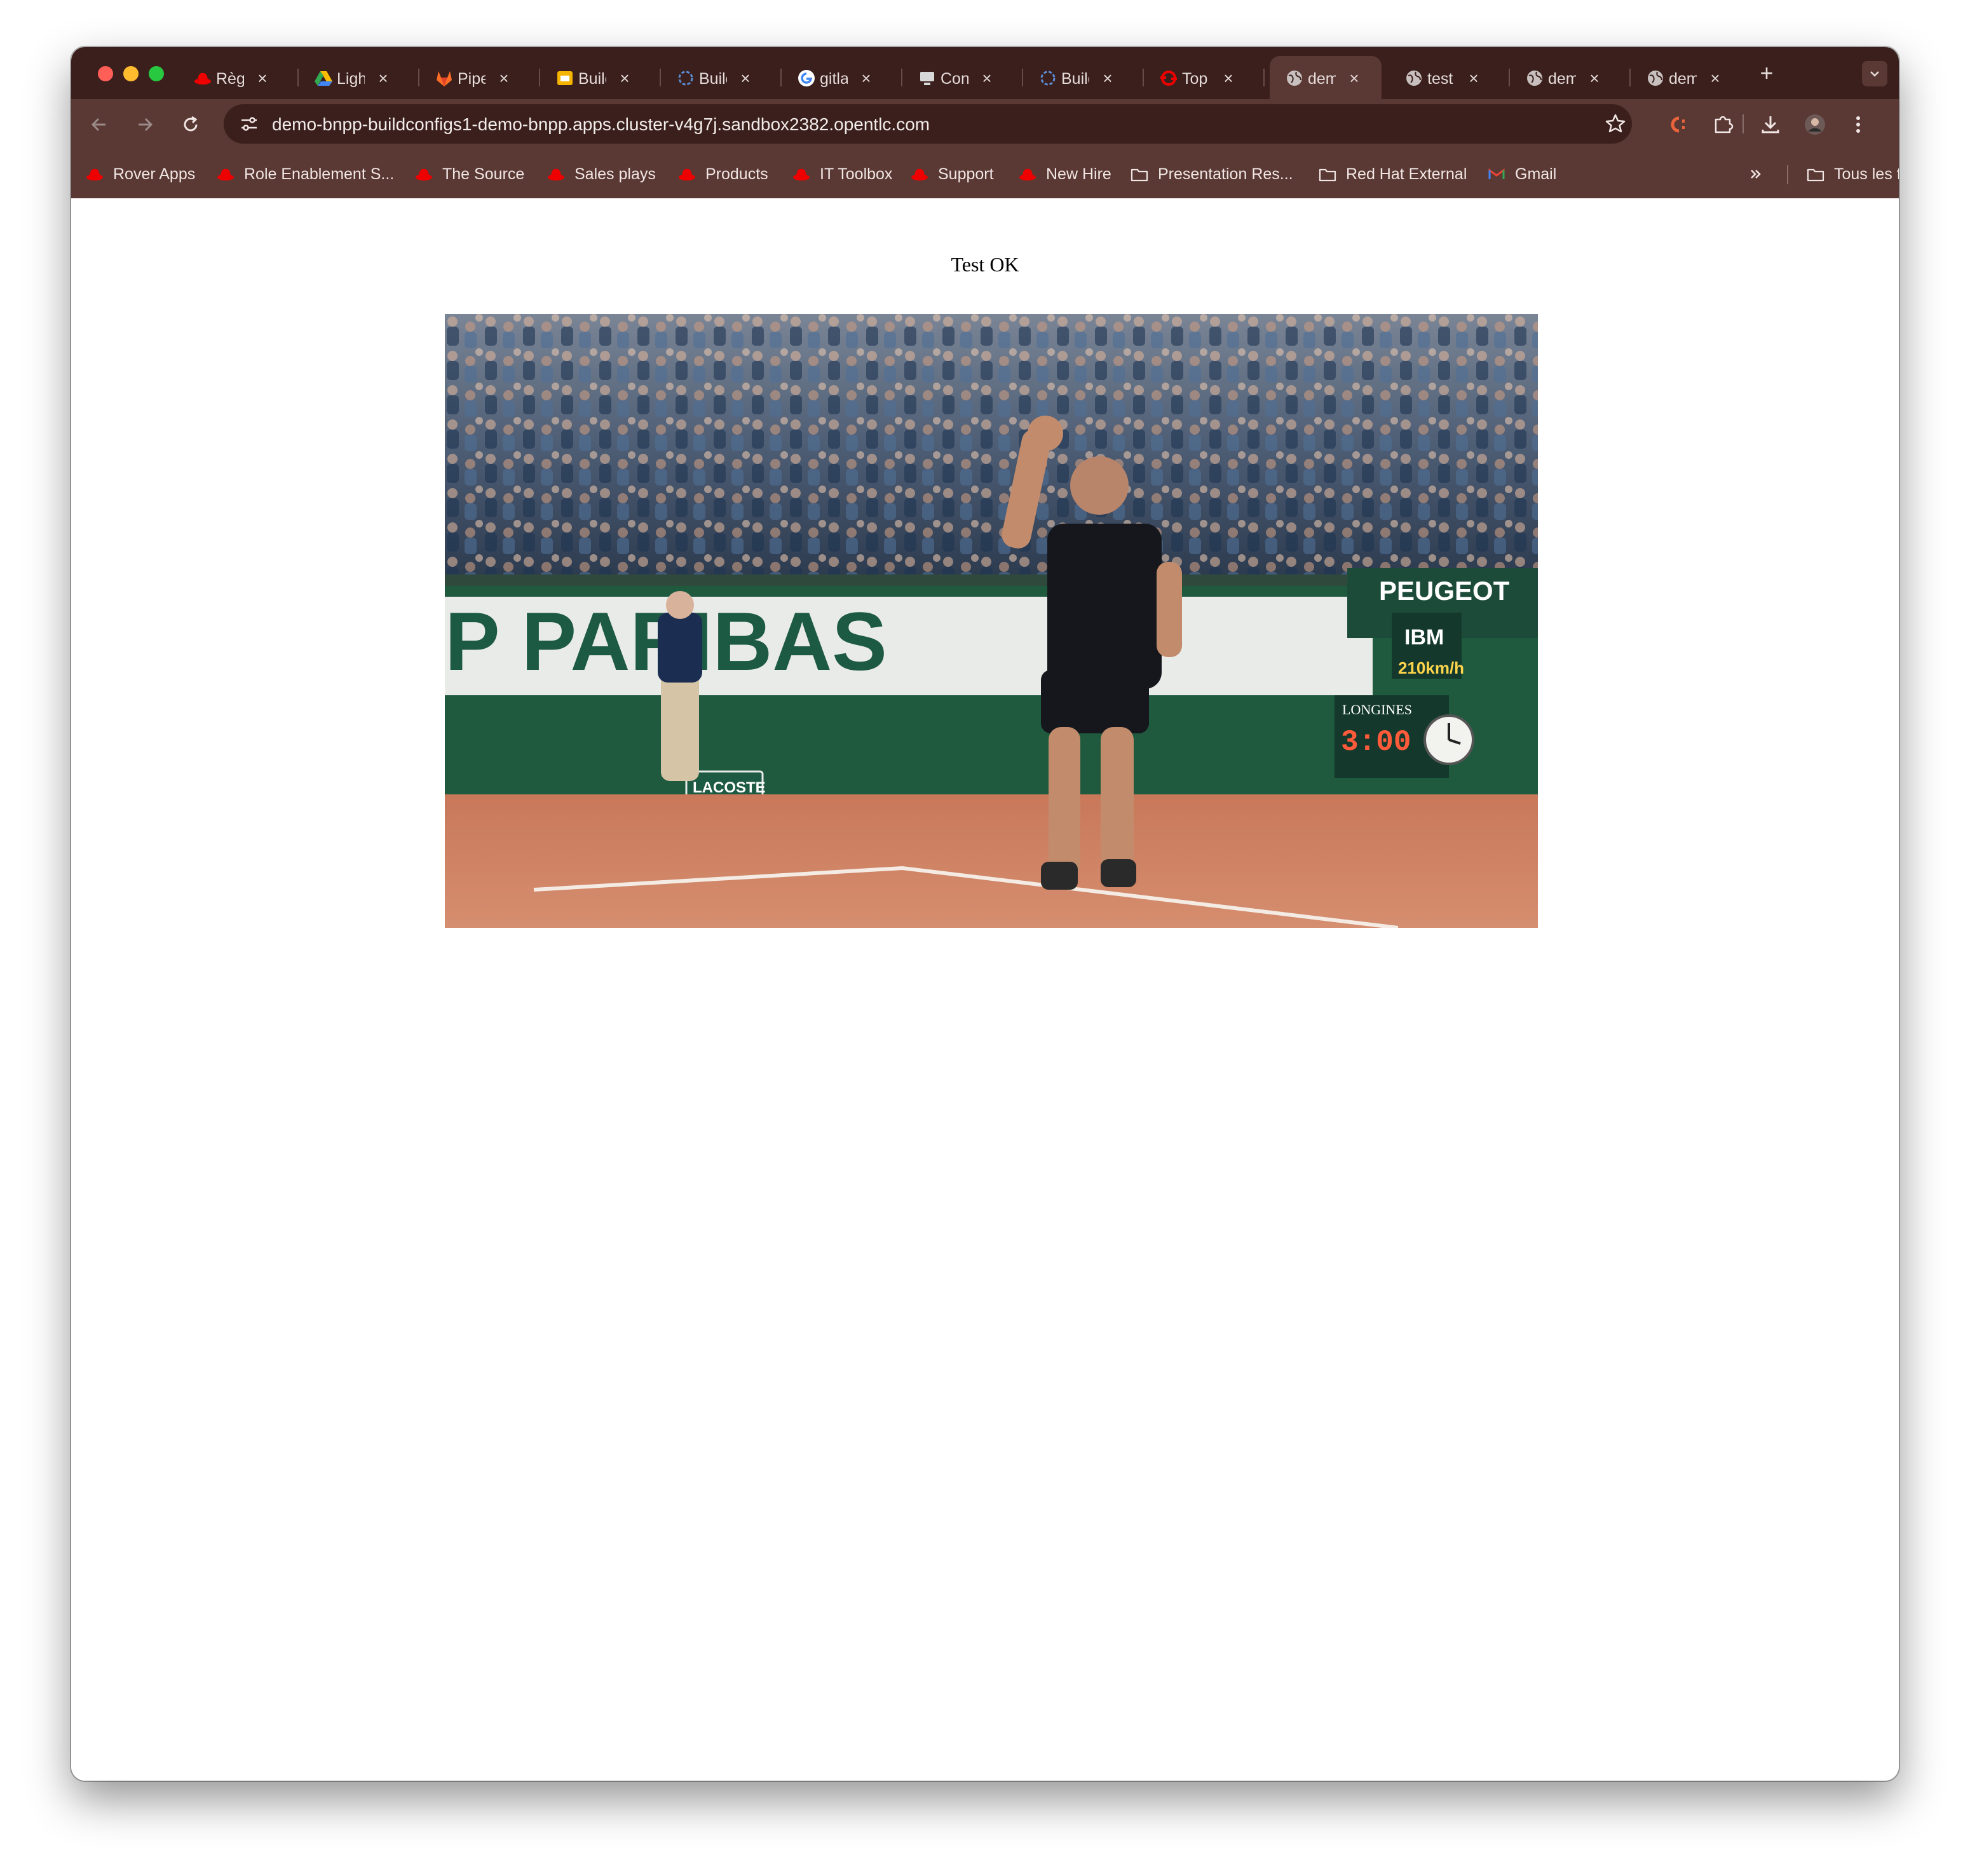 The image size is (1970, 1876). I want to click on tab-separator, so click(1264, 77).